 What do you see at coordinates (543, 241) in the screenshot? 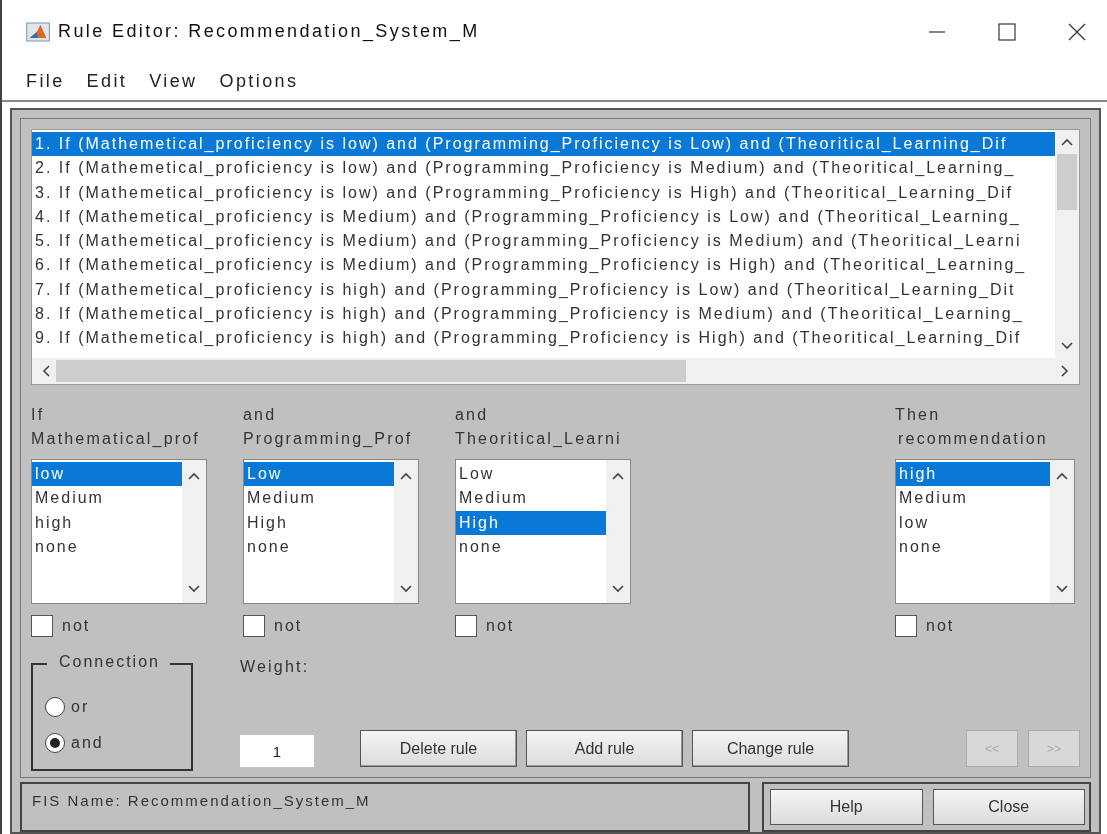
I see `rule-item: 5. If (Mathemetical_proficiency is Medium) and (Programming_Proficiency is Medium) and (Theoritical_Learni` at bounding box center [543, 241].